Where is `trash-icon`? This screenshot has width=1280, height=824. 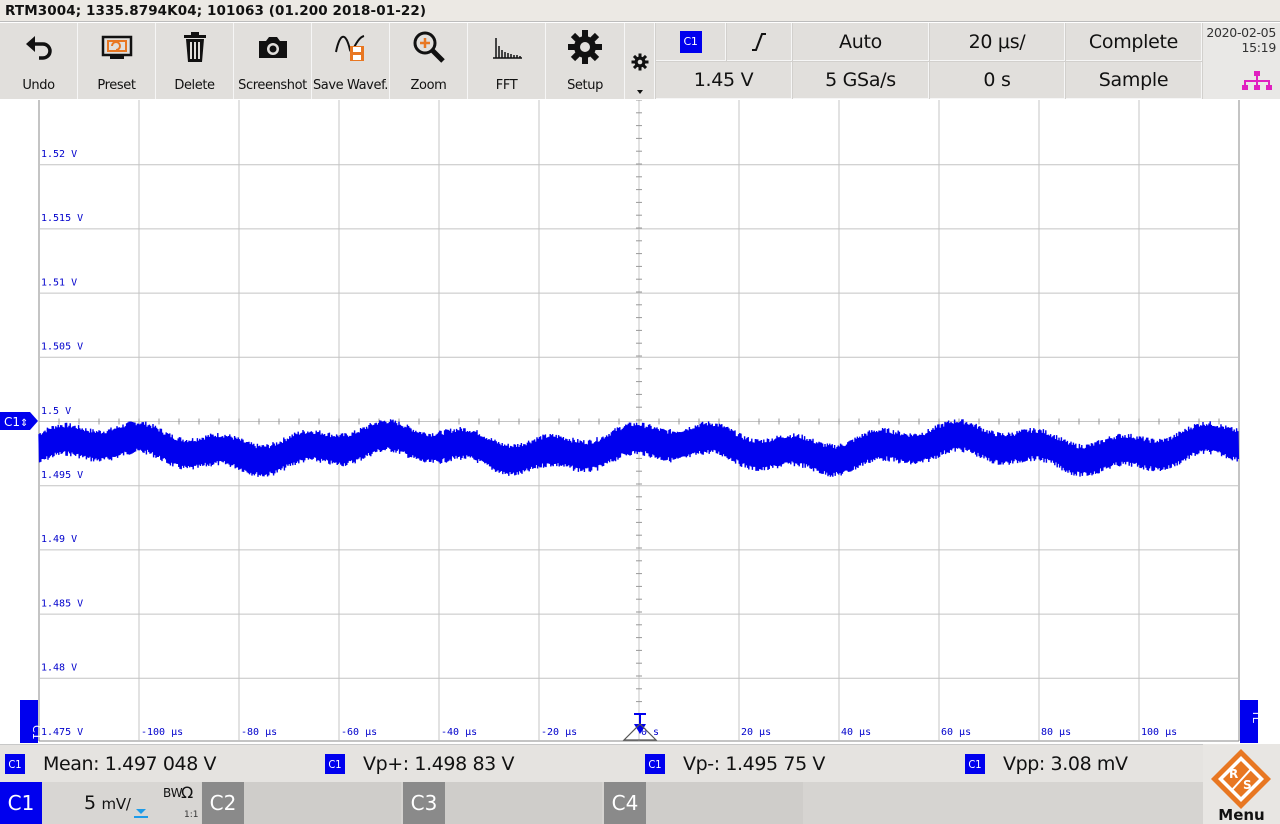 trash-icon is located at coordinates (194, 47).